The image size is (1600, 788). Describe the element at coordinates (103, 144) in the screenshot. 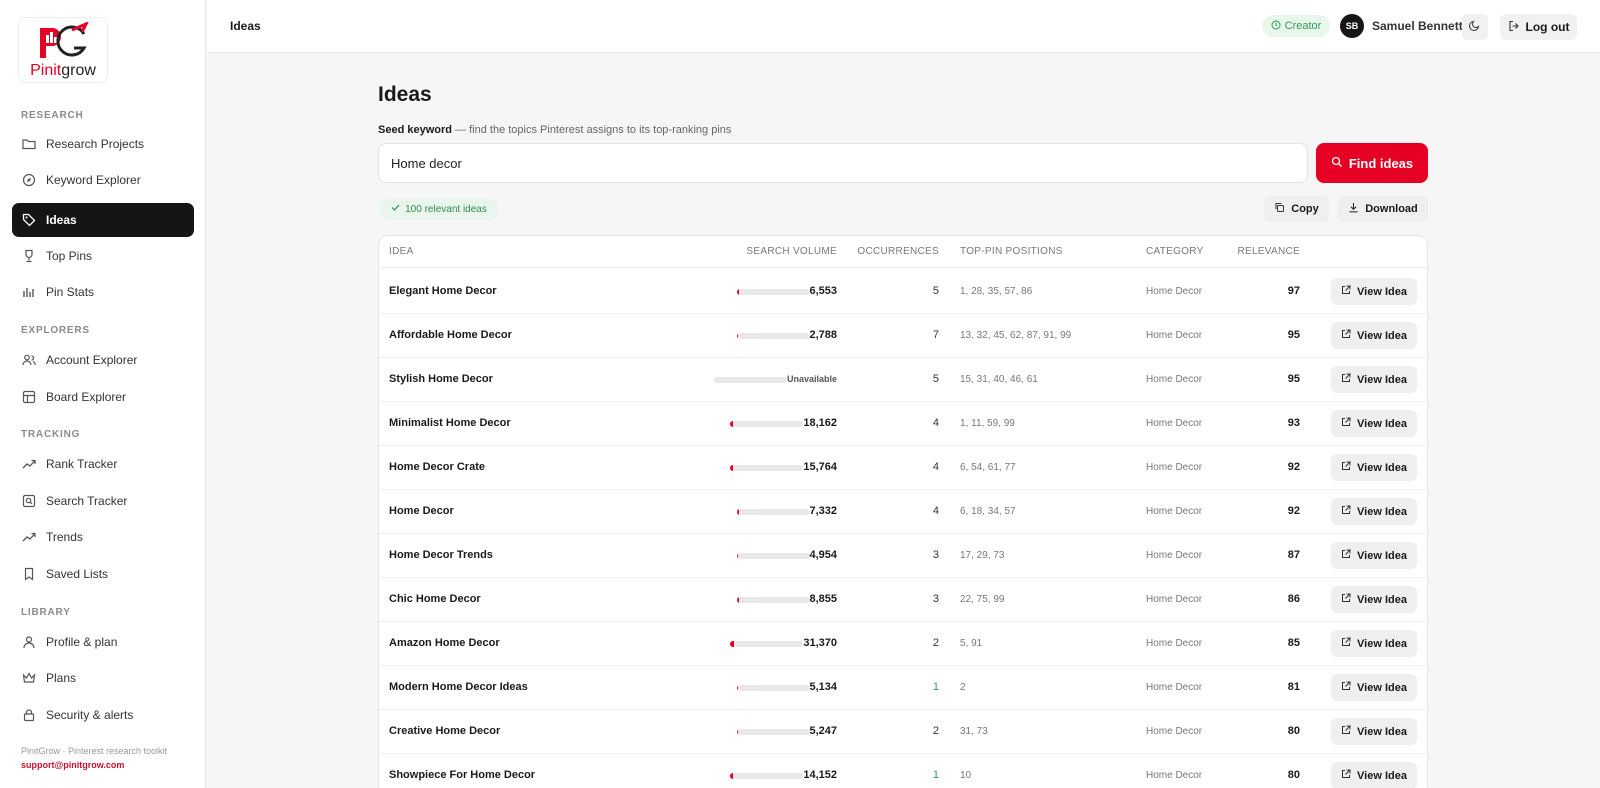

I see `sidebar-item-research-projects: Research Projects` at that location.